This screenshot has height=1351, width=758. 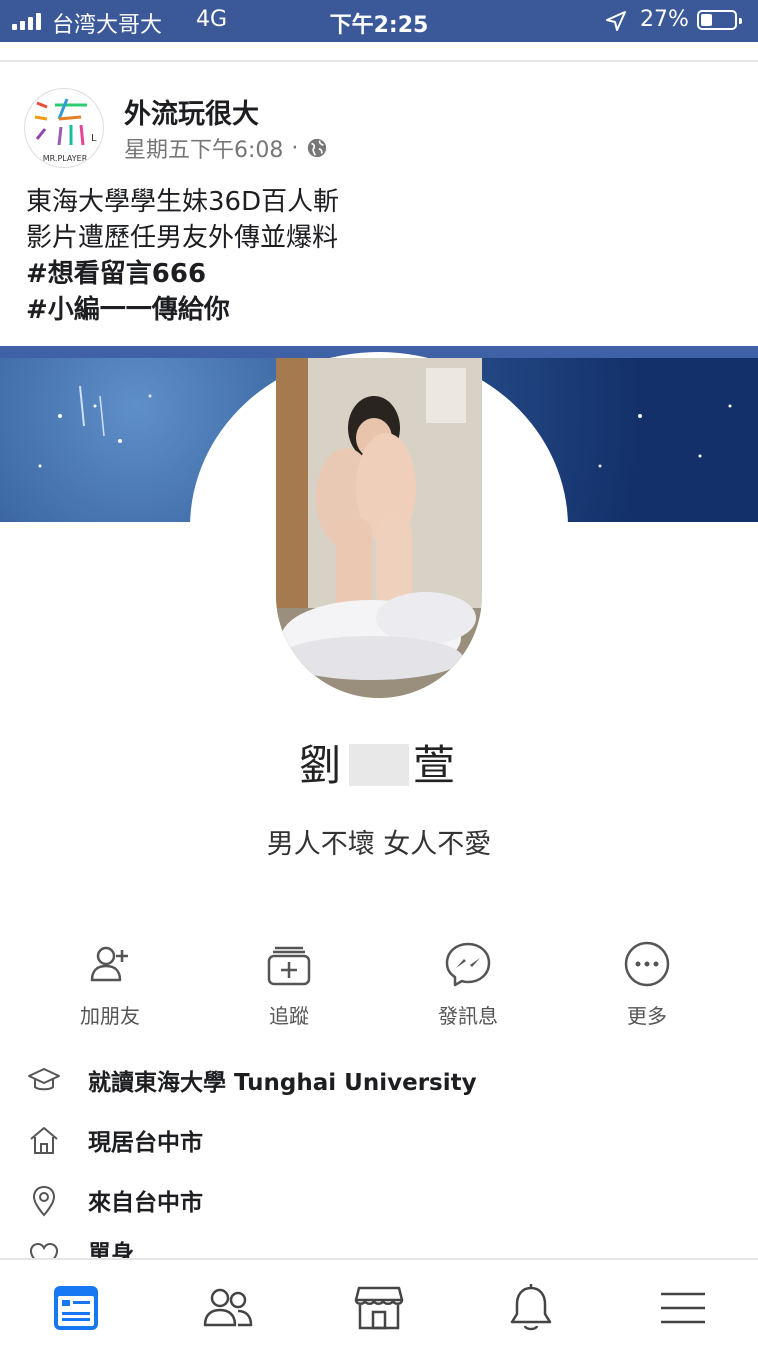 What do you see at coordinates (719, 20) in the screenshot?
I see `battery-icon` at bounding box center [719, 20].